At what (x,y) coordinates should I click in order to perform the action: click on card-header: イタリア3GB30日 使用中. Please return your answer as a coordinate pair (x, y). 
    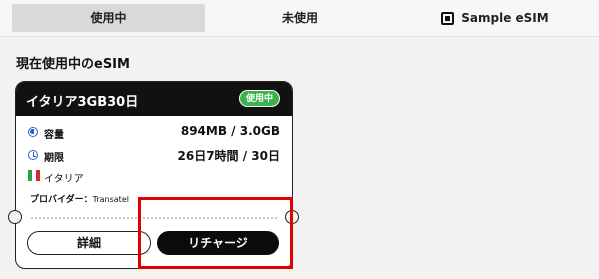
    Looking at the image, I should click on (154, 99).